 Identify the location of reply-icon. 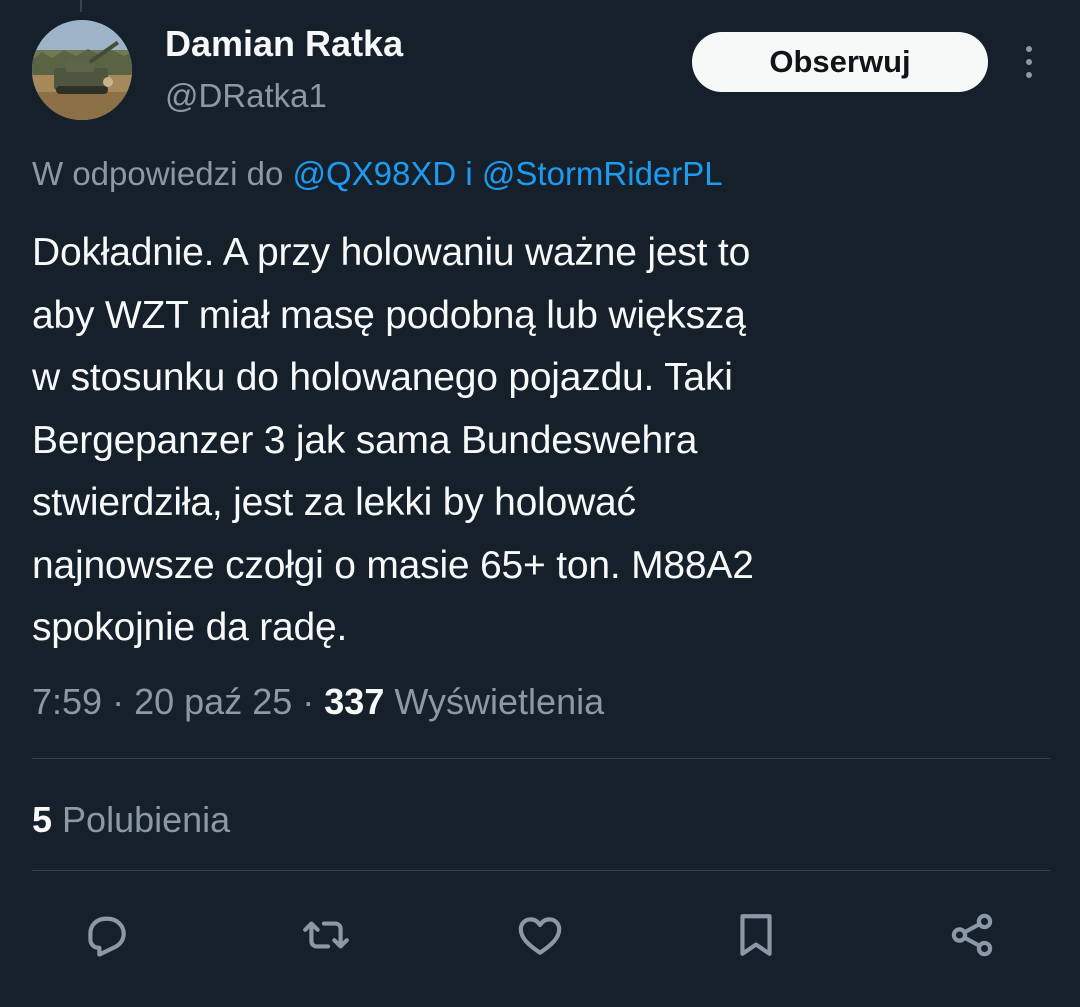
(107, 936).